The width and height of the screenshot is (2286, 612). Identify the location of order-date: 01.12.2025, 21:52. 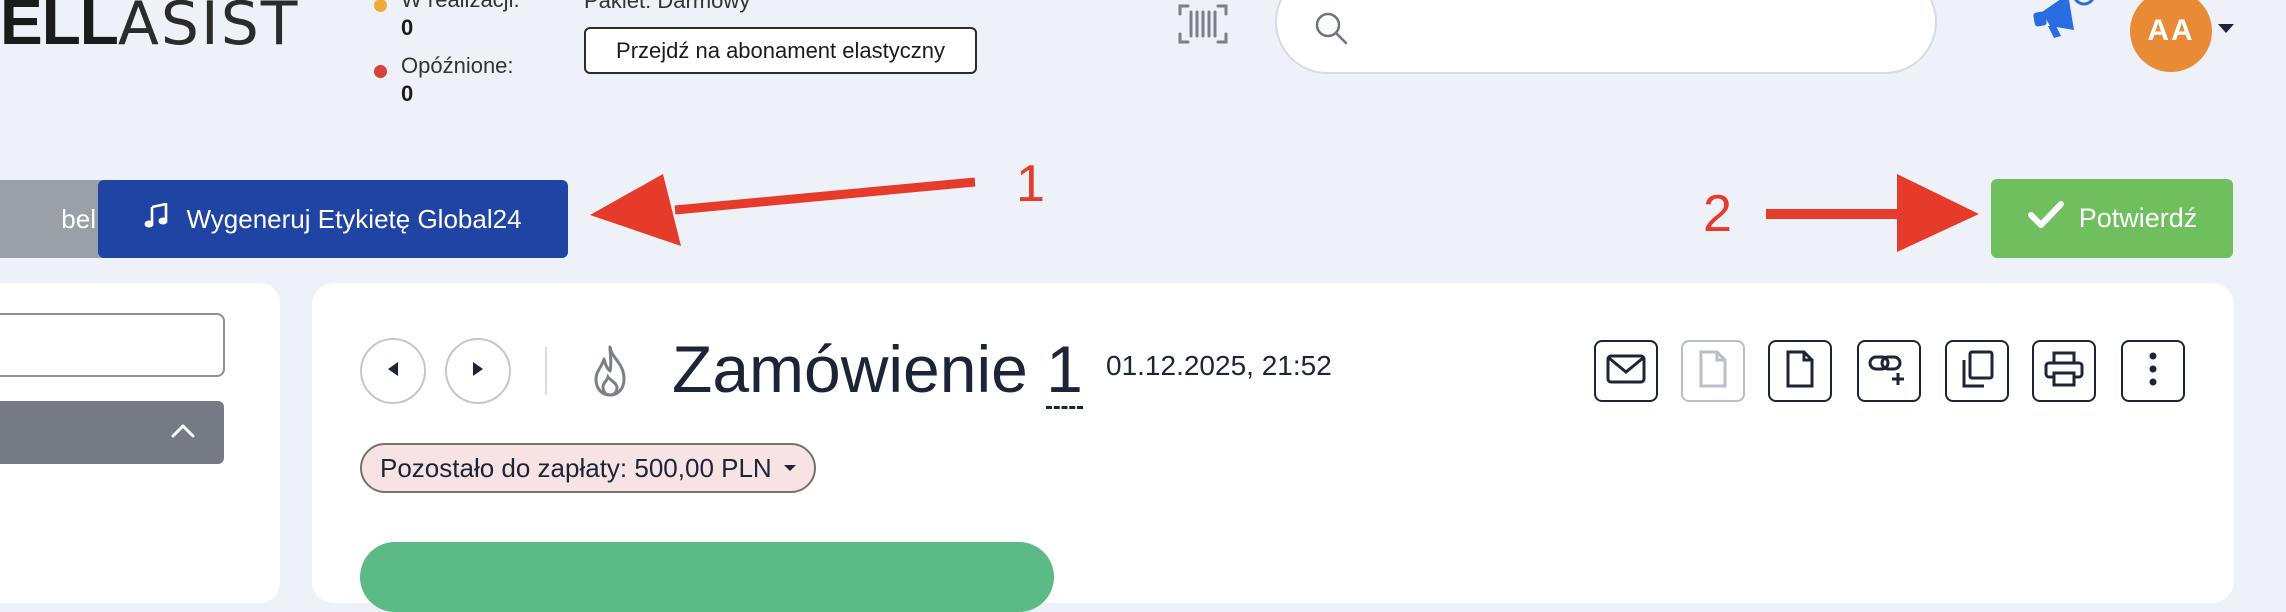
(1219, 365).